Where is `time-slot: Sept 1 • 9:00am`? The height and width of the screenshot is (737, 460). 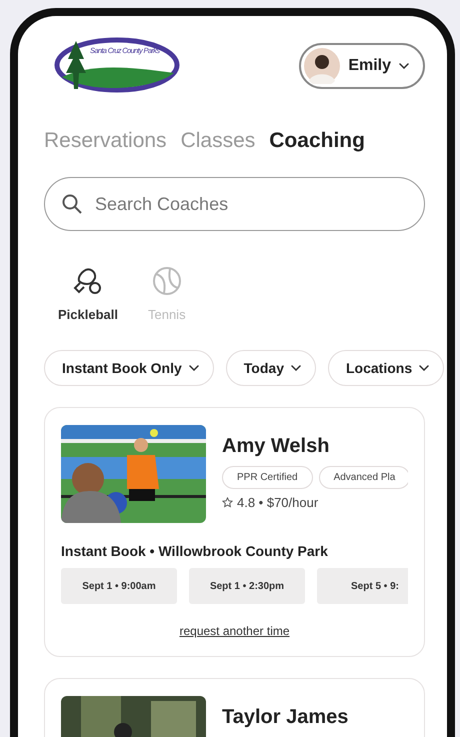
time-slot: Sept 1 • 9:00am is located at coordinates (119, 586).